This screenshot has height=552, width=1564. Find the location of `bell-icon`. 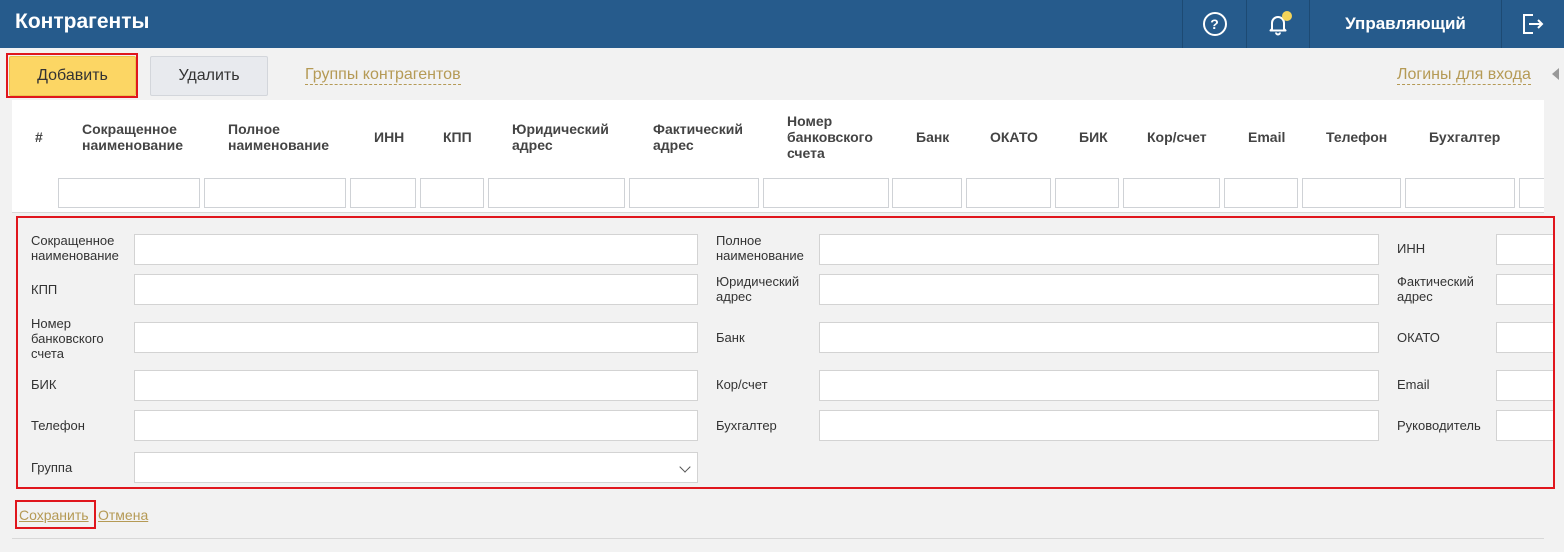

bell-icon is located at coordinates (1279, 23).